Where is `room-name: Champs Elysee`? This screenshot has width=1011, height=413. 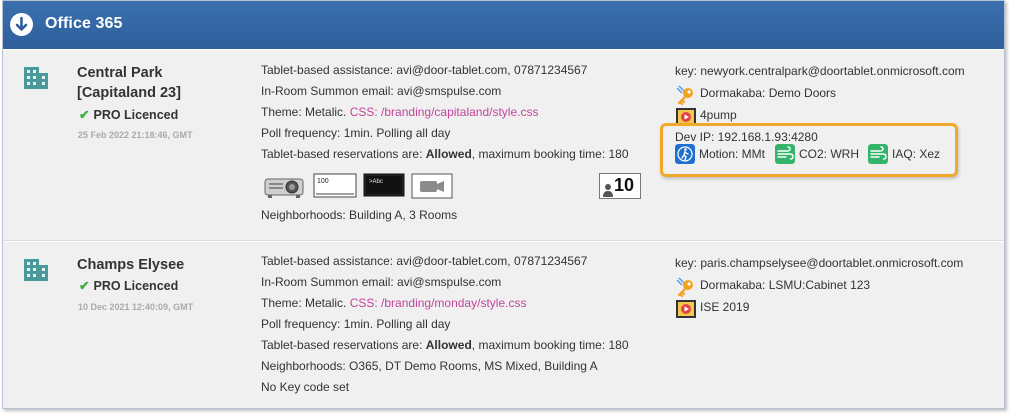 room-name: Champs Elysee is located at coordinates (152, 265).